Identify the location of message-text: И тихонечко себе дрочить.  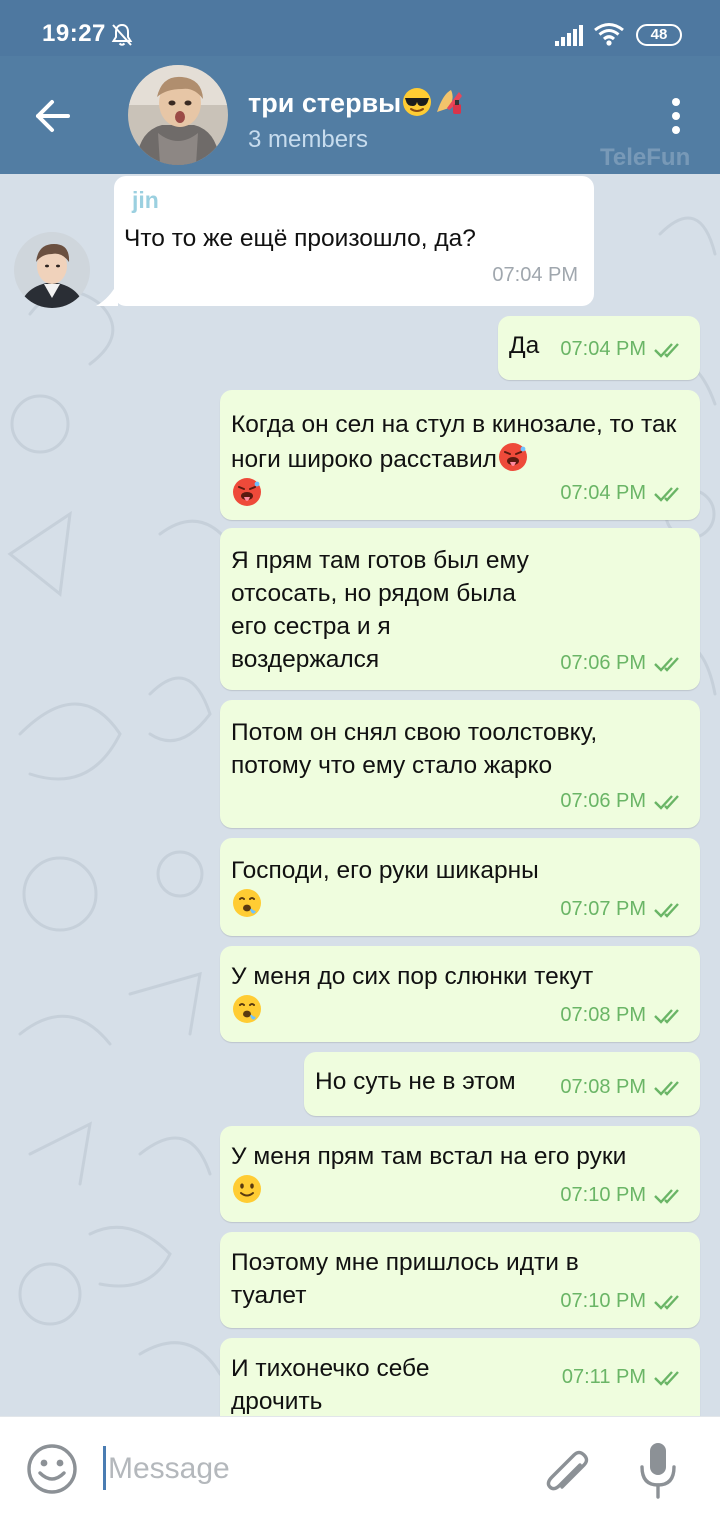
(330, 1385).